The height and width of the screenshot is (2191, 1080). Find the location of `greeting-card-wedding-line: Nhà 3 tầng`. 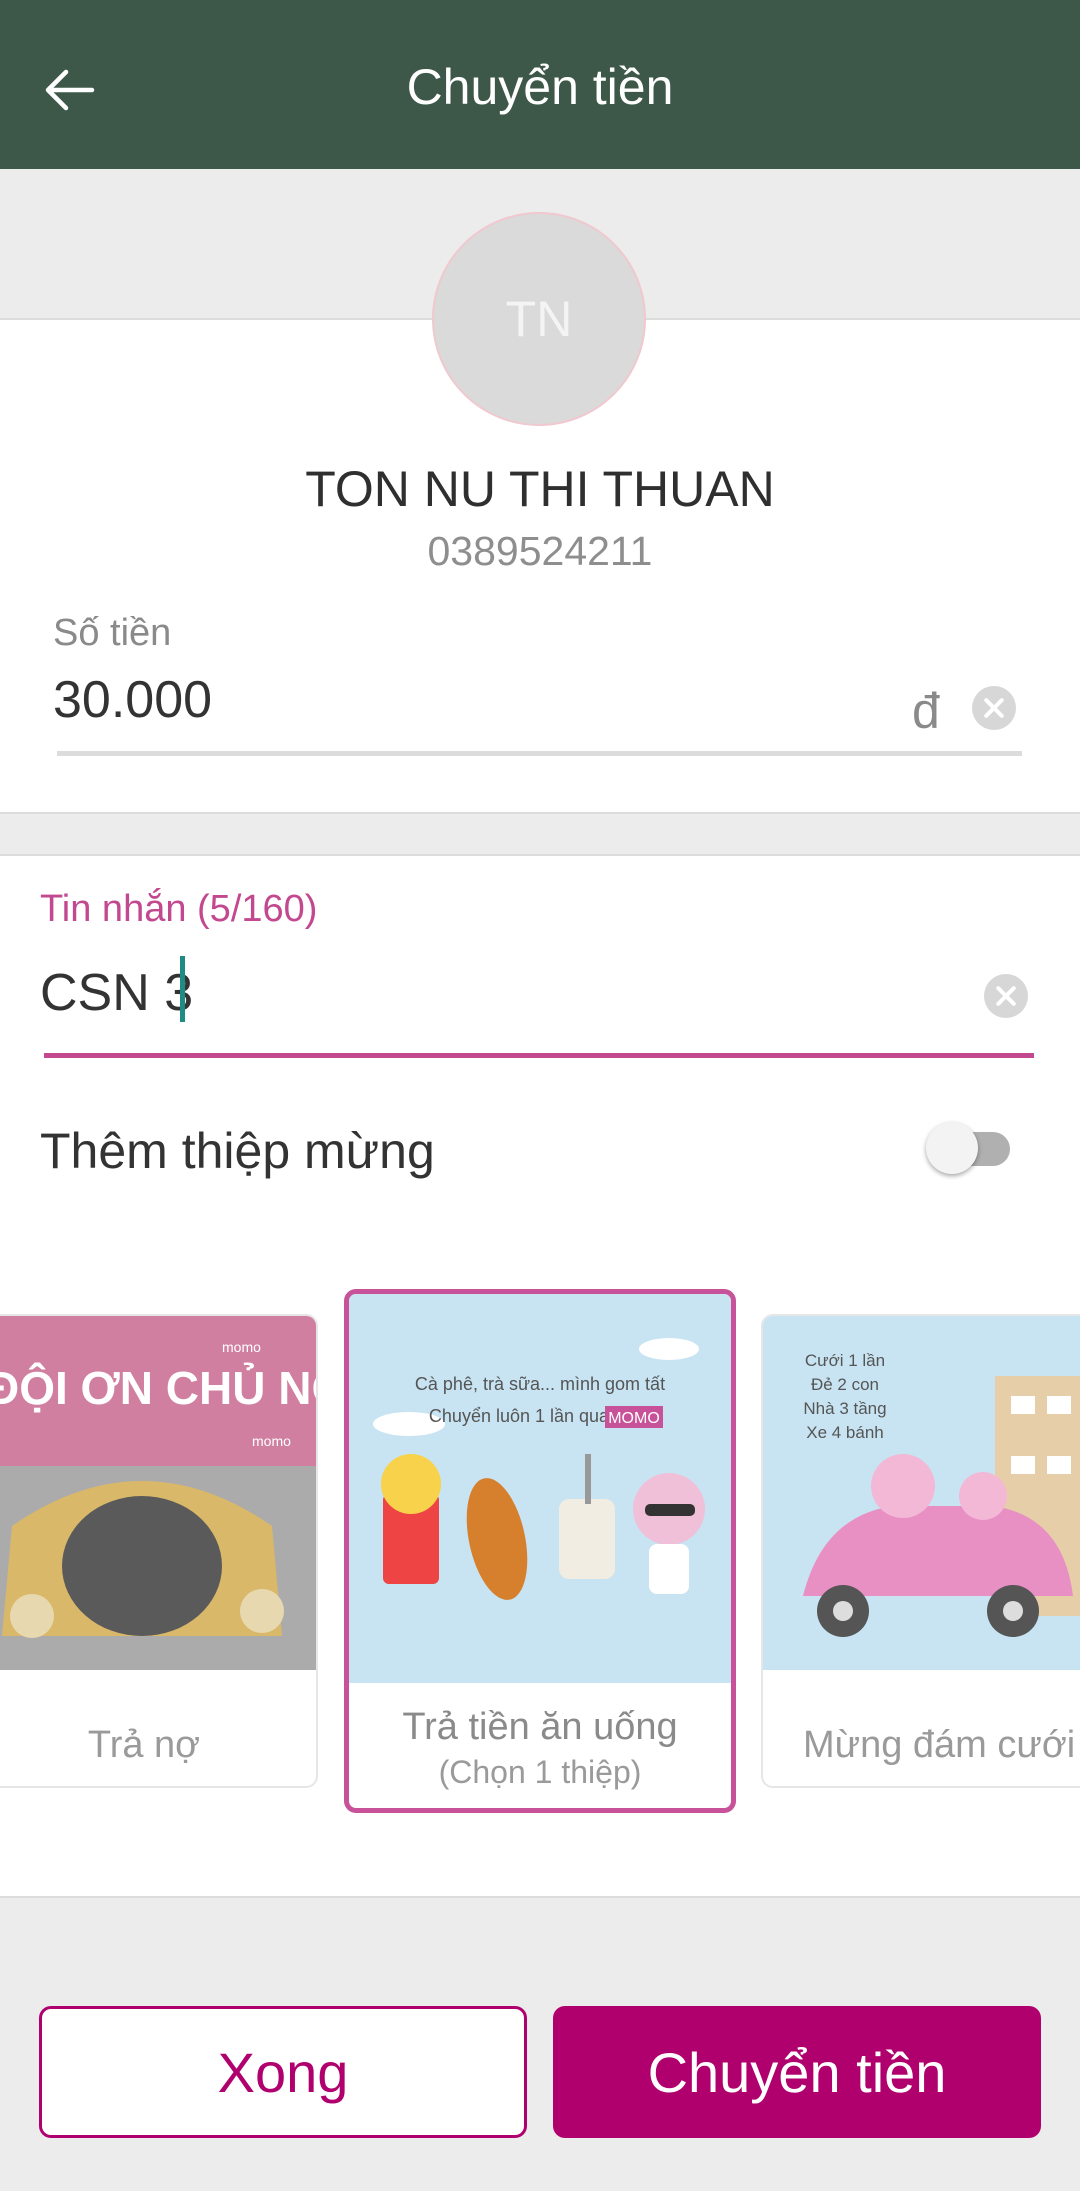

greeting-card-wedding-line: Nhà 3 tầng is located at coordinates (844, 1408).